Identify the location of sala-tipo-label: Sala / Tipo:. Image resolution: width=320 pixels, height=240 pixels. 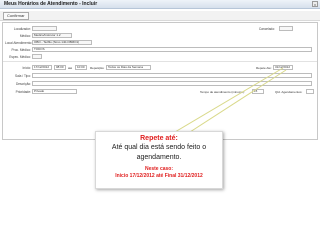
(23, 76).